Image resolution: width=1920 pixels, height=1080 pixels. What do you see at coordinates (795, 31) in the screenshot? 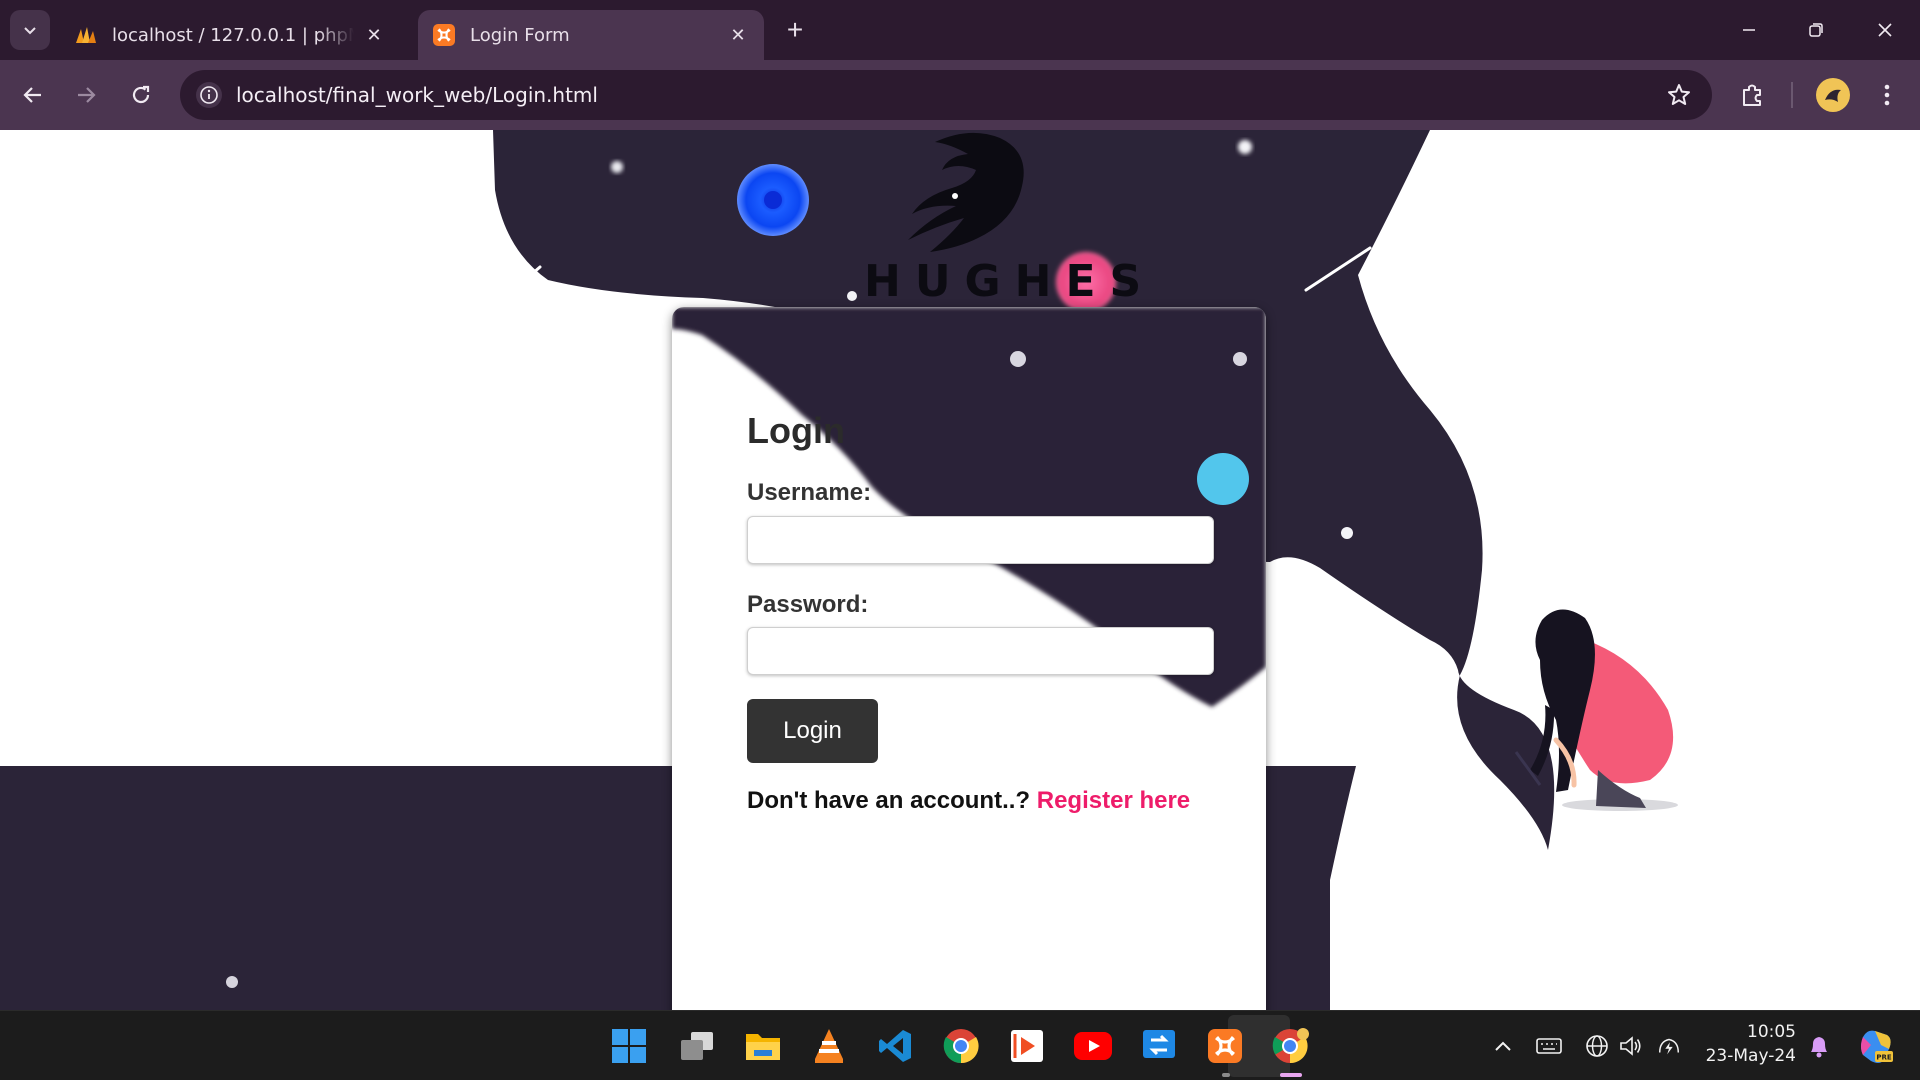
I see `new-tab-button: +` at bounding box center [795, 31].